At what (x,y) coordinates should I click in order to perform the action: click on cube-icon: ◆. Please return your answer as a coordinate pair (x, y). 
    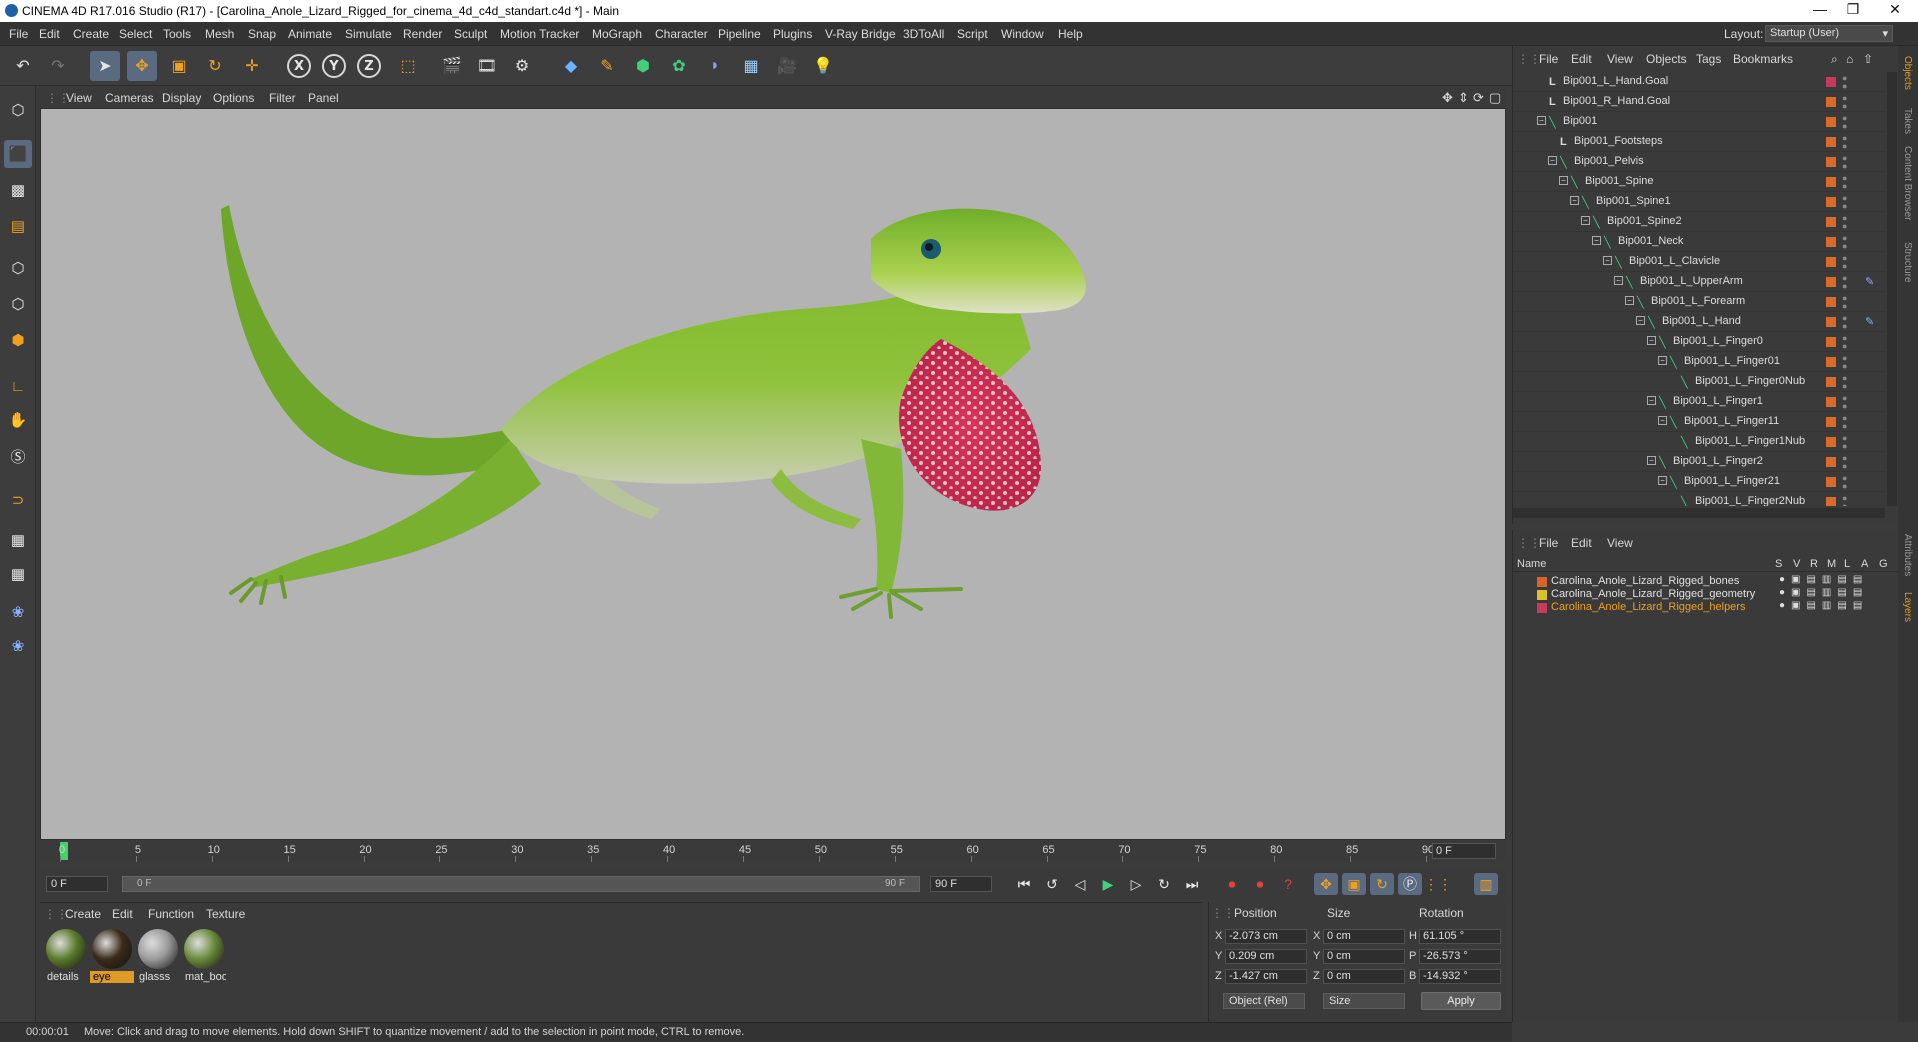
    Looking at the image, I should click on (571, 66).